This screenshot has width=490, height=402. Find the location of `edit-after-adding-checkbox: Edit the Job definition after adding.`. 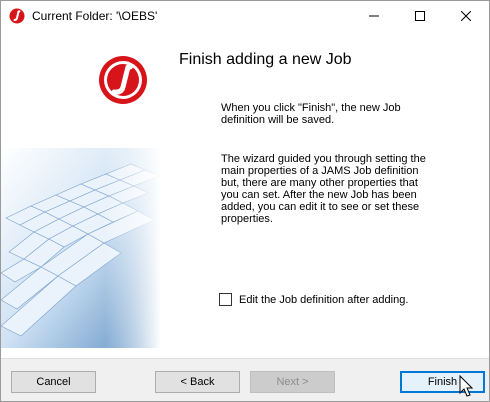

edit-after-adding-checkbox: Edit the Job definition after adding. is located at coordinates (313, 299).